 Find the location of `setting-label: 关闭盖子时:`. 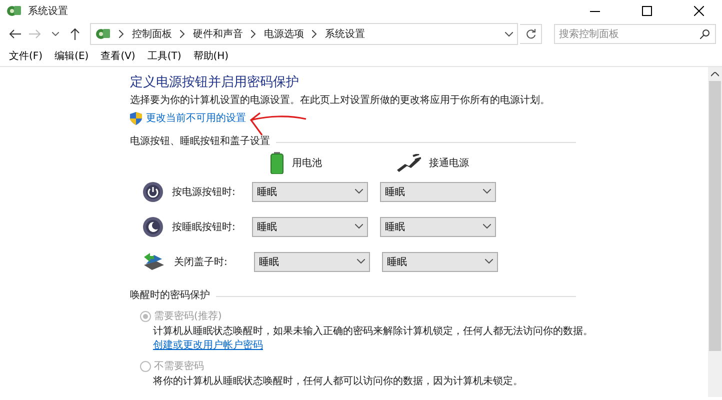

setting-label: 关闭盖子时: is located at coordinates (201, 262).